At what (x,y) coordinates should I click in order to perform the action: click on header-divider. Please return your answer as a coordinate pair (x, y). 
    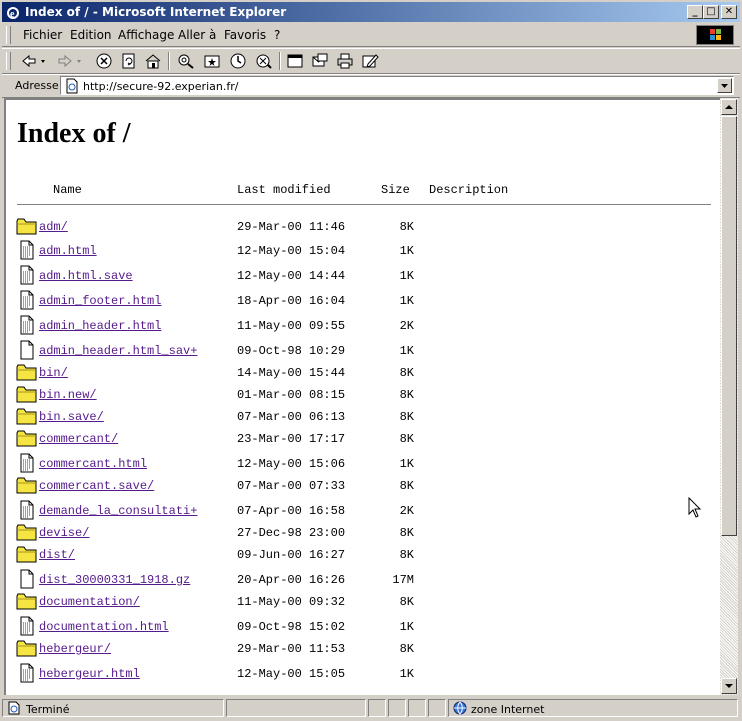
    Looking at the image, I should click on (364, 205).